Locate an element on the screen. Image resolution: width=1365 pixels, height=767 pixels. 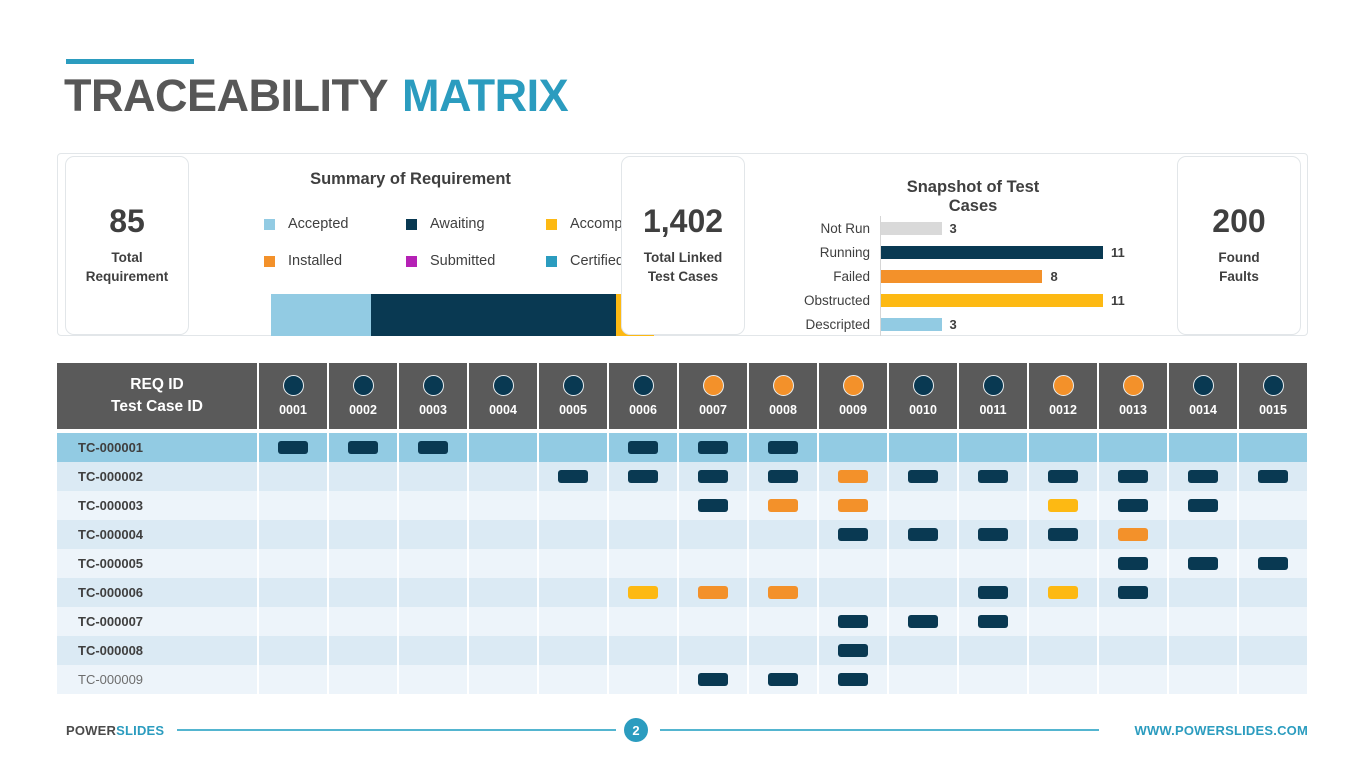
matrix-table-row: TC-000001 is located at coordinates (683, 447).